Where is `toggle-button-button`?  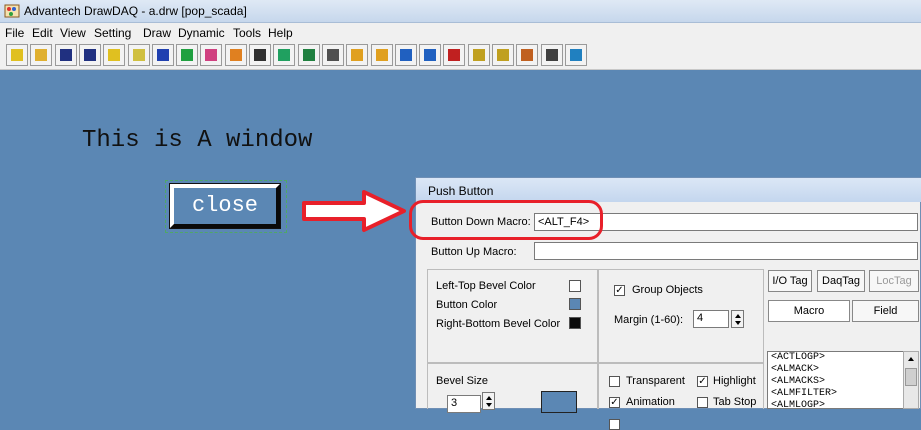
toggle-button-button is located at coordinates (503, 55).